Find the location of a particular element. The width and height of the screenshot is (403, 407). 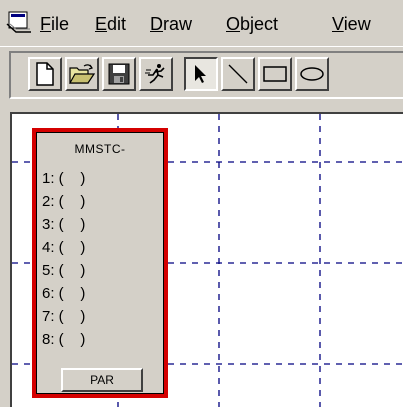

run-button is located at coordinates (156, 74).